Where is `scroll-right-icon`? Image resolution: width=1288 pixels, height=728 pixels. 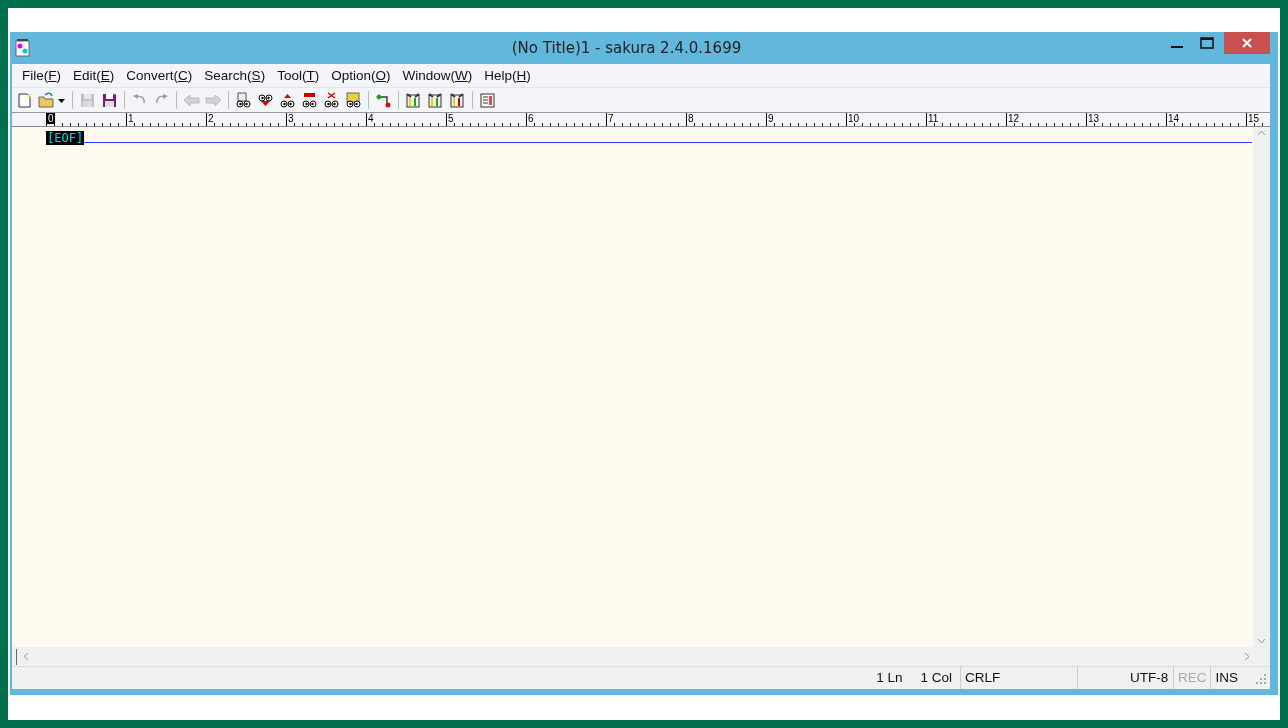 scroll-right-icon is located at coordinates (1247, 656).